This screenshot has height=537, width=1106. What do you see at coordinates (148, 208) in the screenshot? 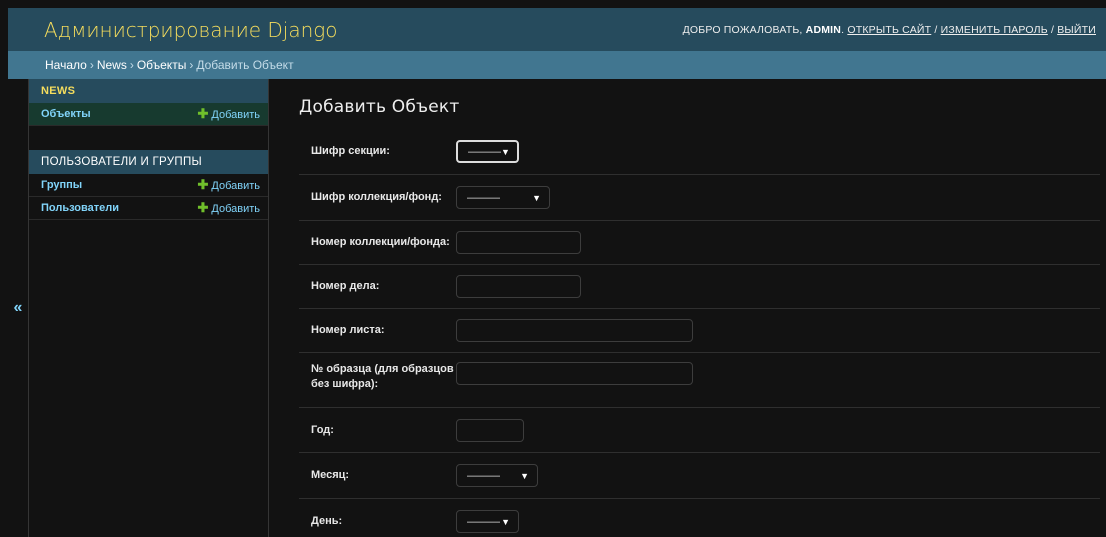
I see `sidebar-item-users: Пользователи ✚ Добавить` at bounding box center [148, 208].